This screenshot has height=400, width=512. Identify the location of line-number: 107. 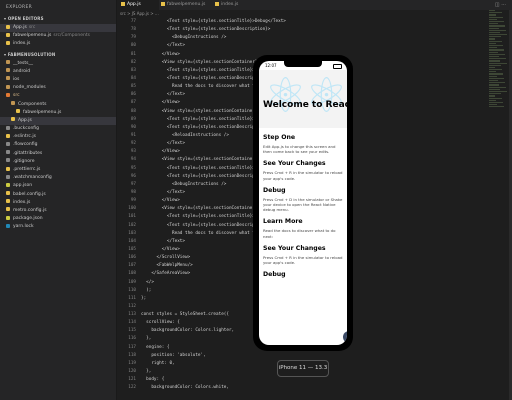
(132, 266).